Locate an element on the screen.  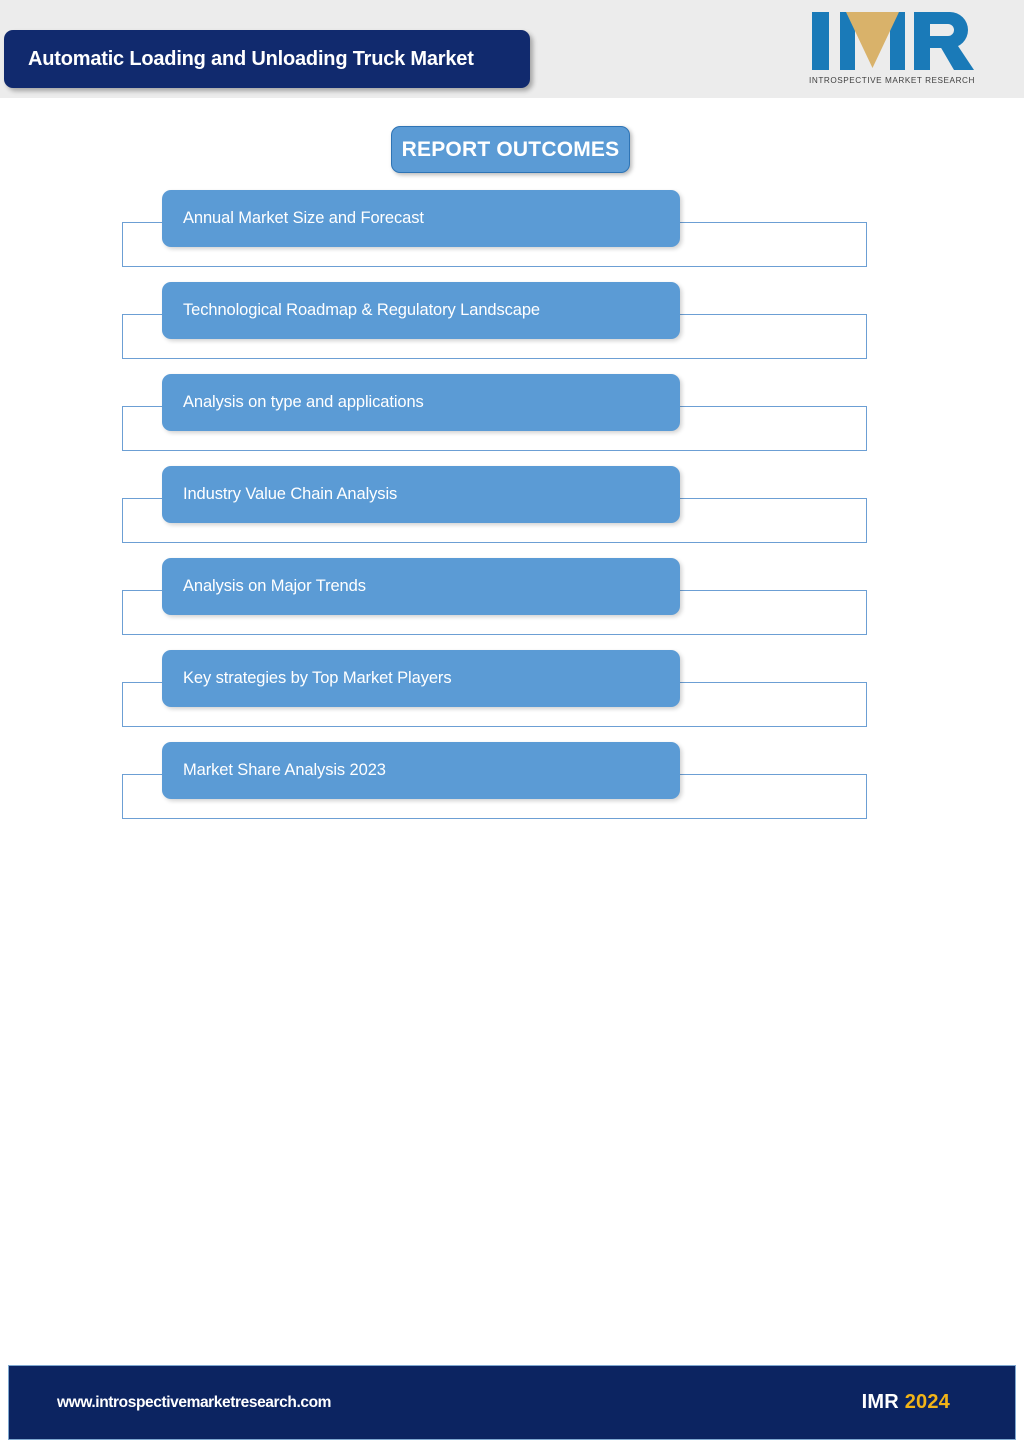
report-outcome-label: Analysis on Major Trends is located at coordinates (274, 586).